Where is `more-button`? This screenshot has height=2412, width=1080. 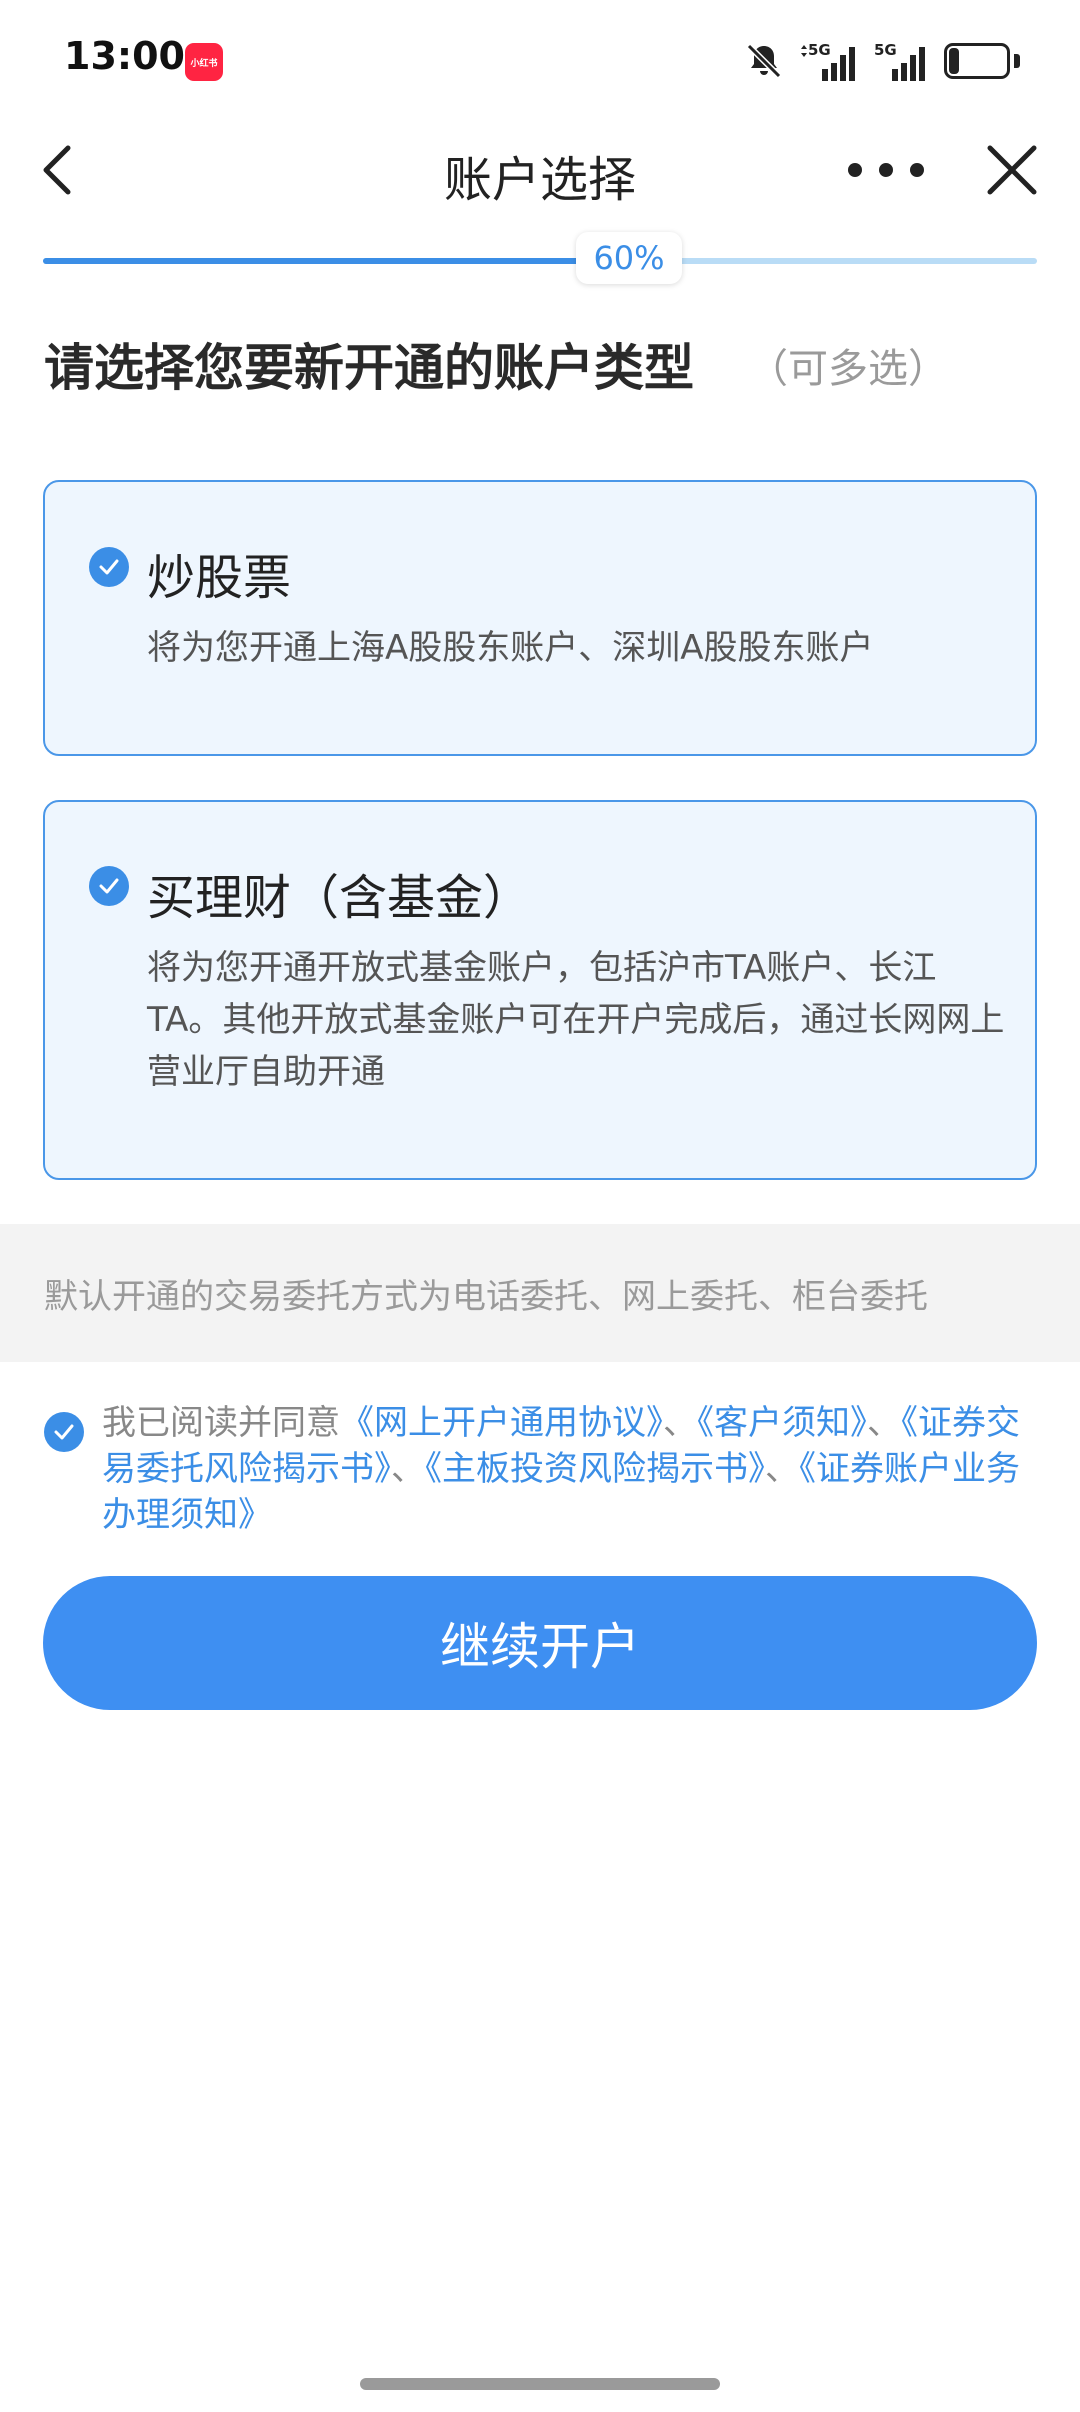 more-button is located at coordinates (886, 170).